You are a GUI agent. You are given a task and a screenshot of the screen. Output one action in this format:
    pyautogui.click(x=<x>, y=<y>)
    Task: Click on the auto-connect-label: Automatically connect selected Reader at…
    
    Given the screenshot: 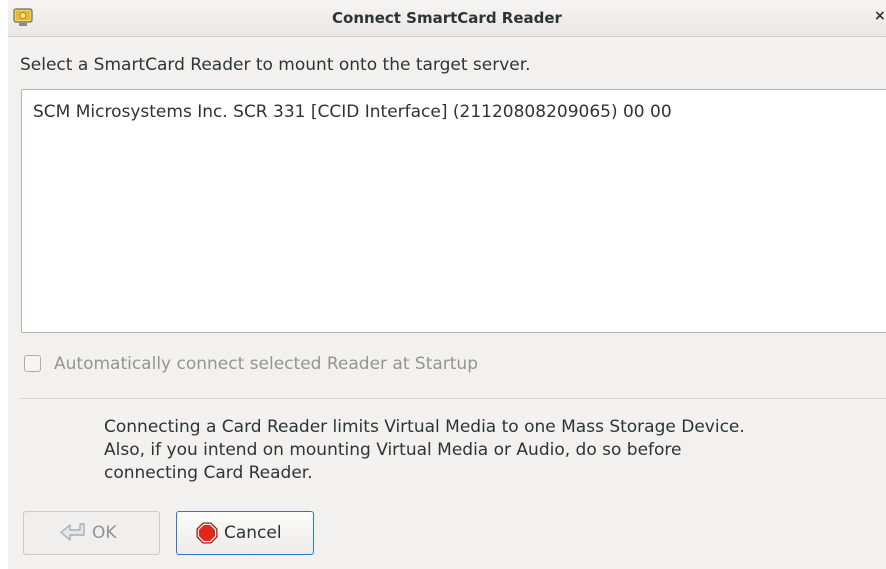 What is the action you would take?
    pyautogui.click(x=266, y=364)
    